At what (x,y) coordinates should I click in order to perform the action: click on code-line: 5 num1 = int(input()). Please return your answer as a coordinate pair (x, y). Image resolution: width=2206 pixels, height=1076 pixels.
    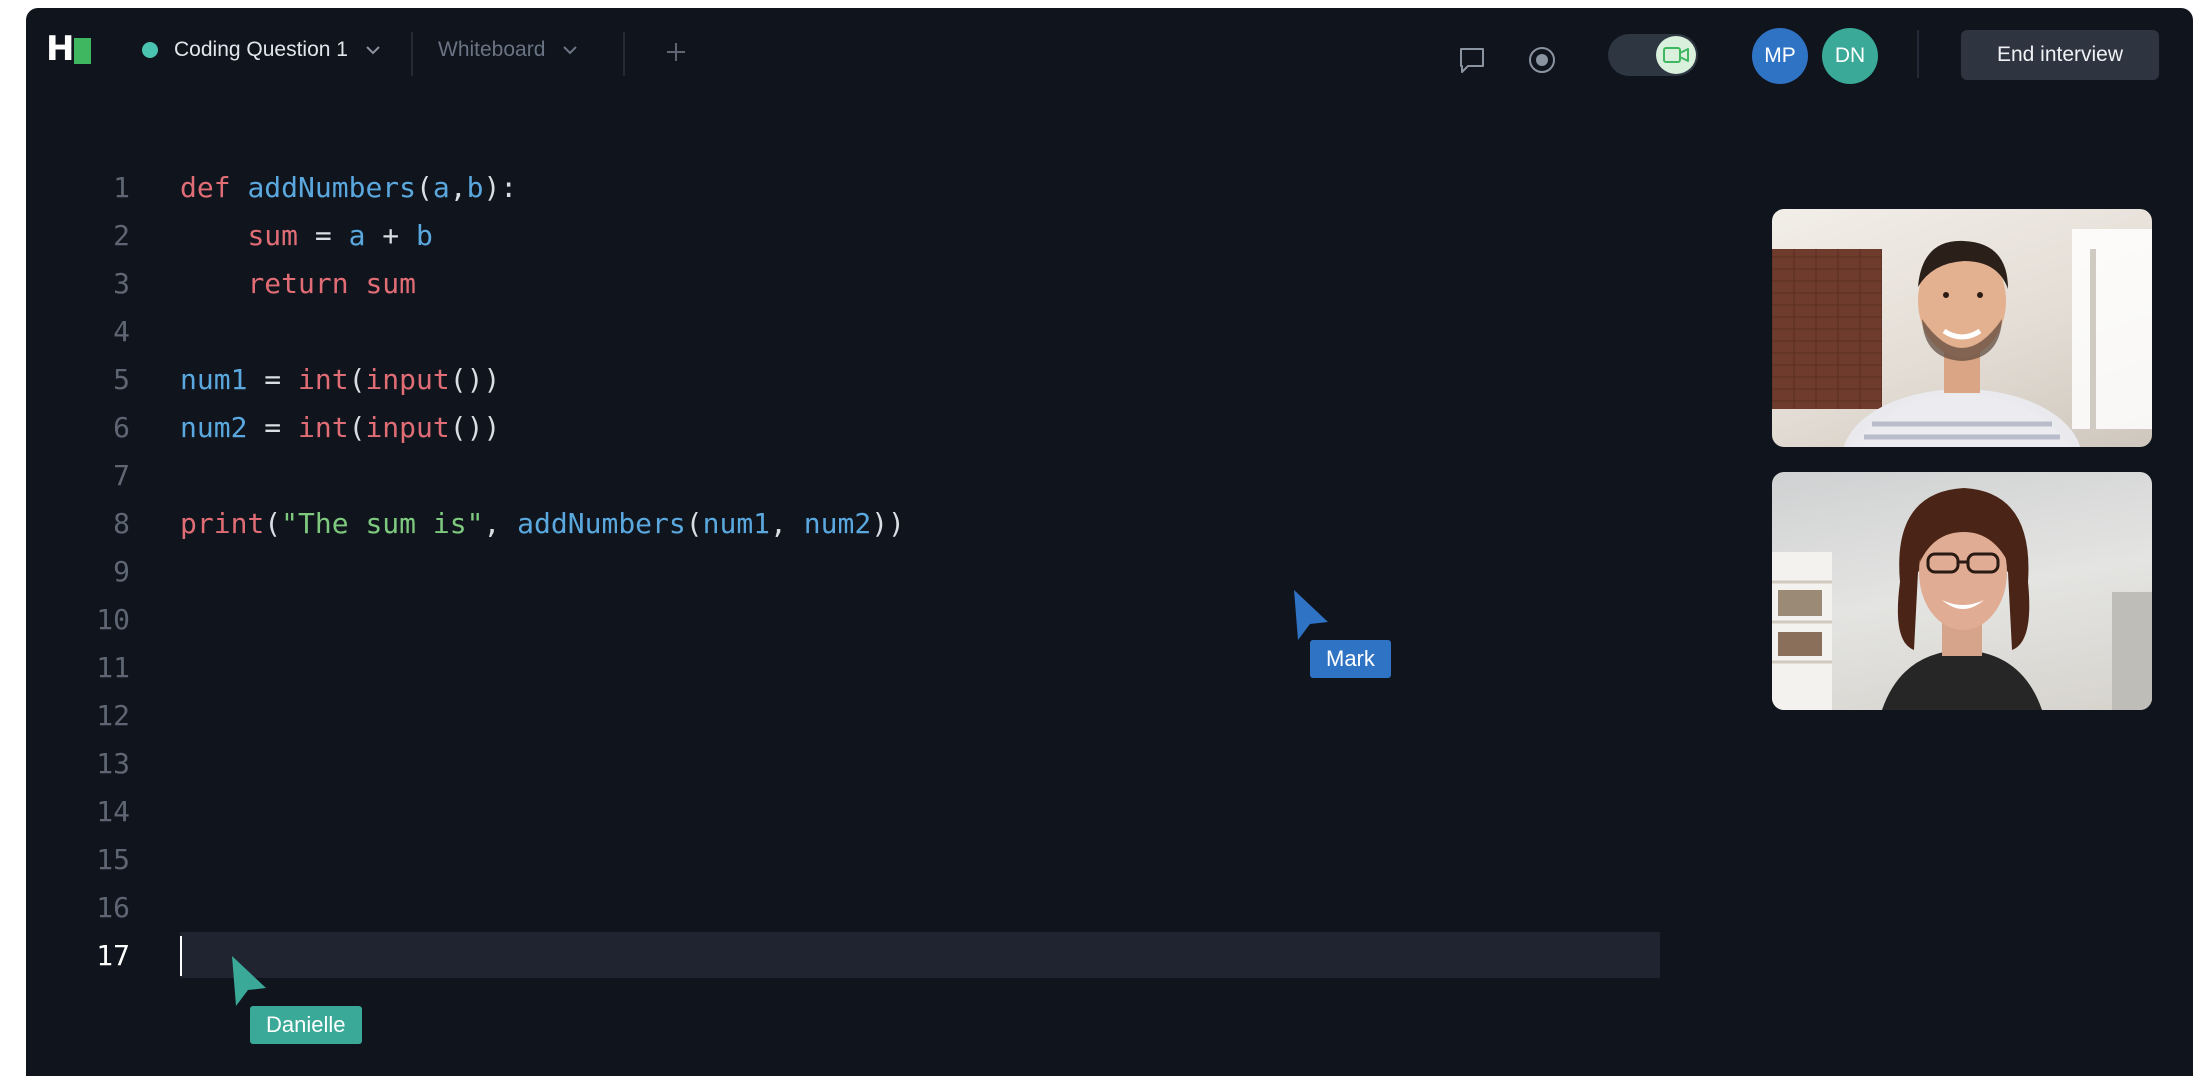
    Looking at the image, I should click on (846, 380).